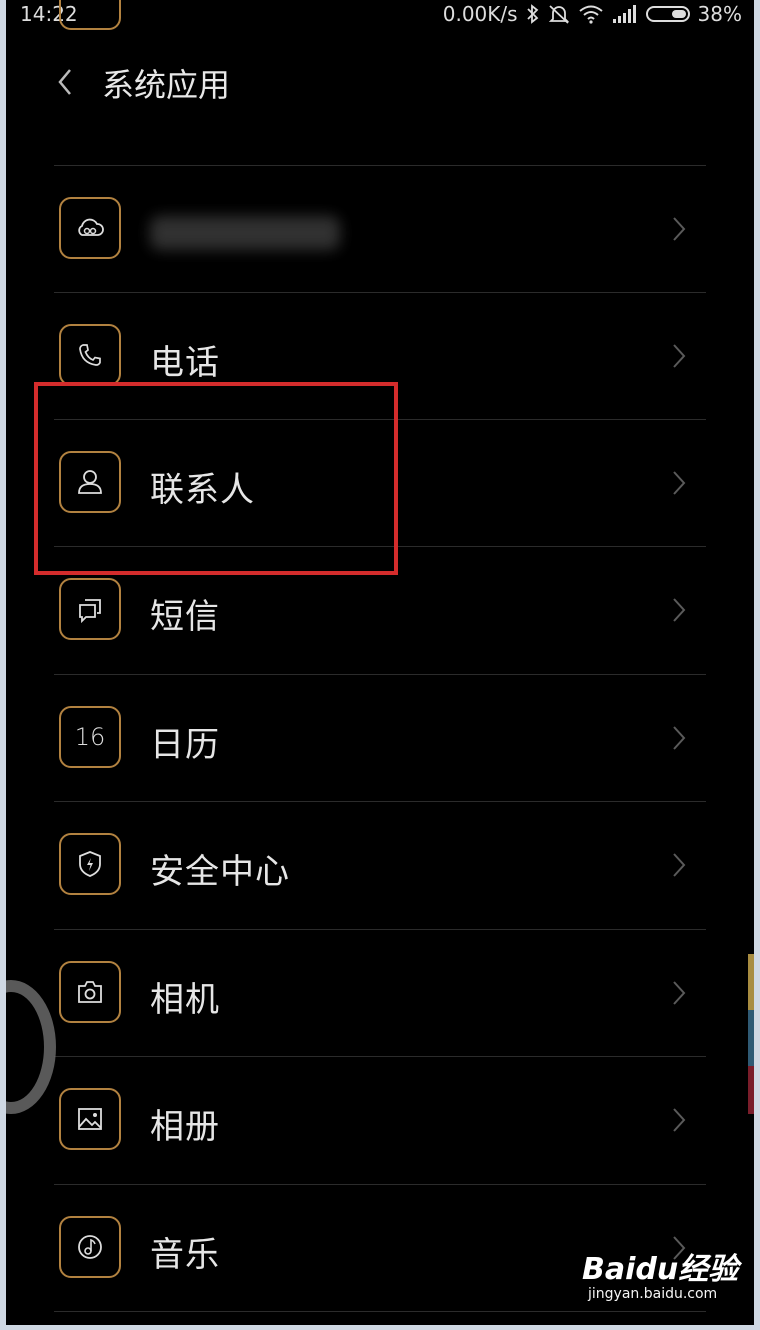  Describe the element at coordinates (90, 992) in the screenshot. I see `camera-icon` at that location.